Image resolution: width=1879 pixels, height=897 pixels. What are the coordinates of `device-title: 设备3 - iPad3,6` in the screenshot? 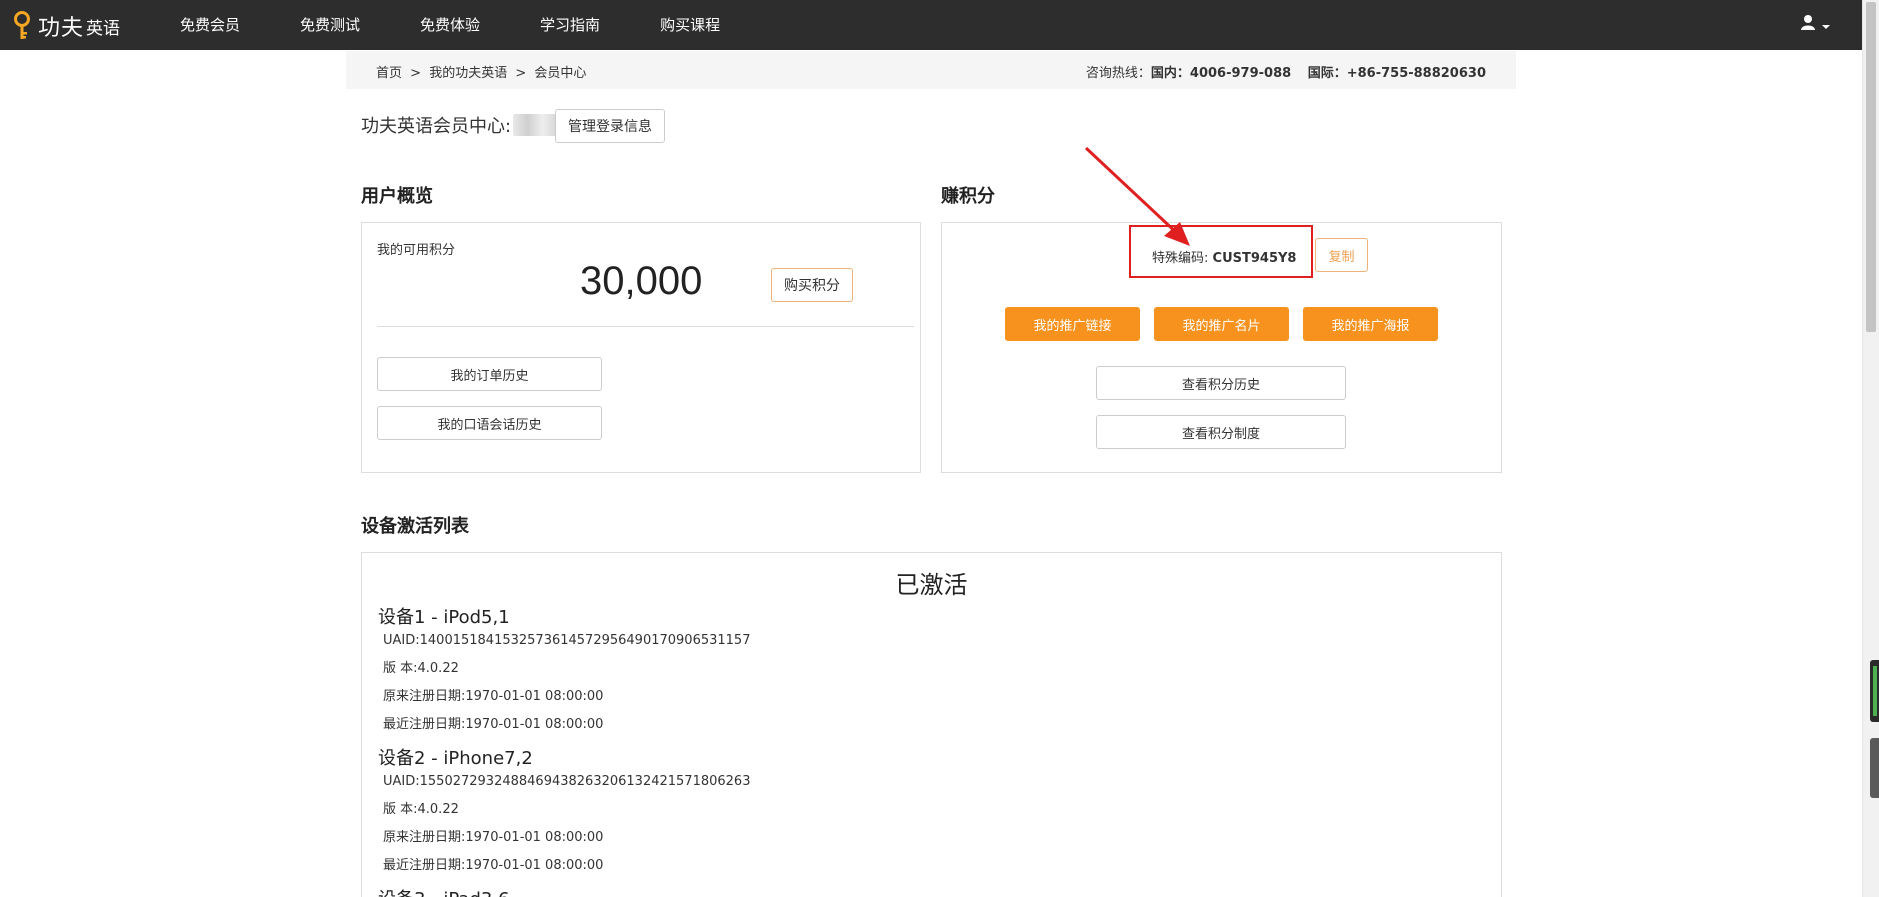 It's located at (444, 891).